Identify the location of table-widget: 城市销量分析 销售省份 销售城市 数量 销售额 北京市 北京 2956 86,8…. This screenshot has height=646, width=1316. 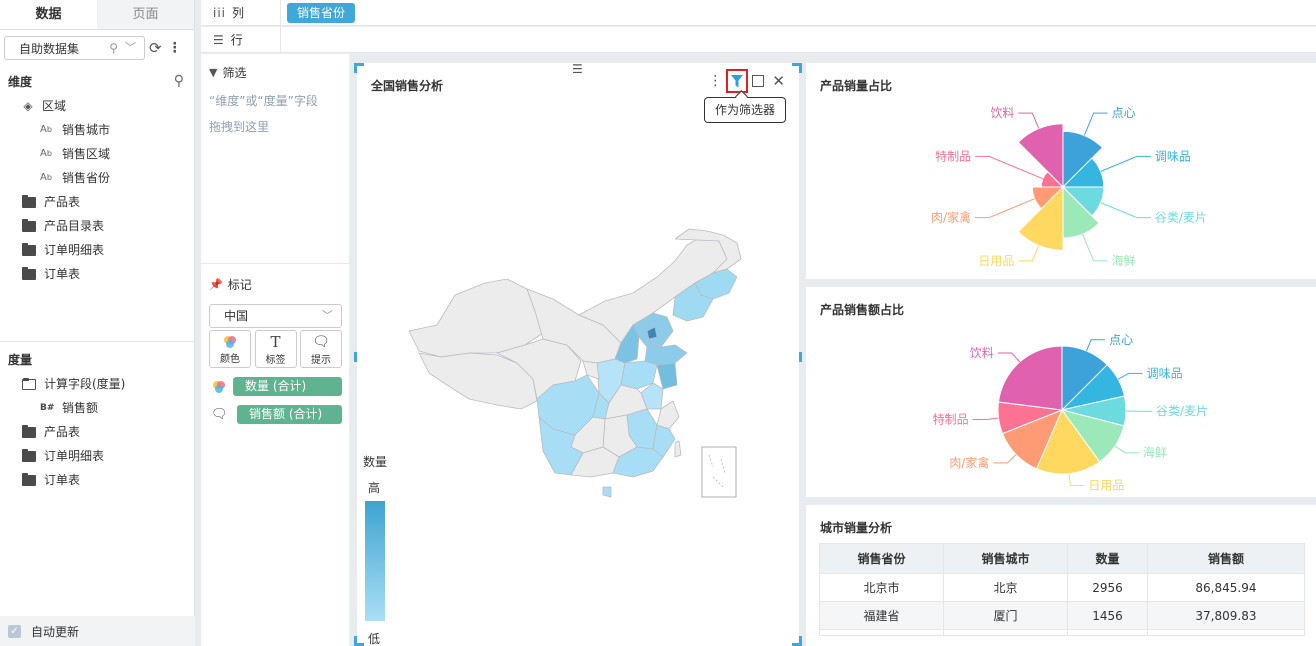
(1061, 575).